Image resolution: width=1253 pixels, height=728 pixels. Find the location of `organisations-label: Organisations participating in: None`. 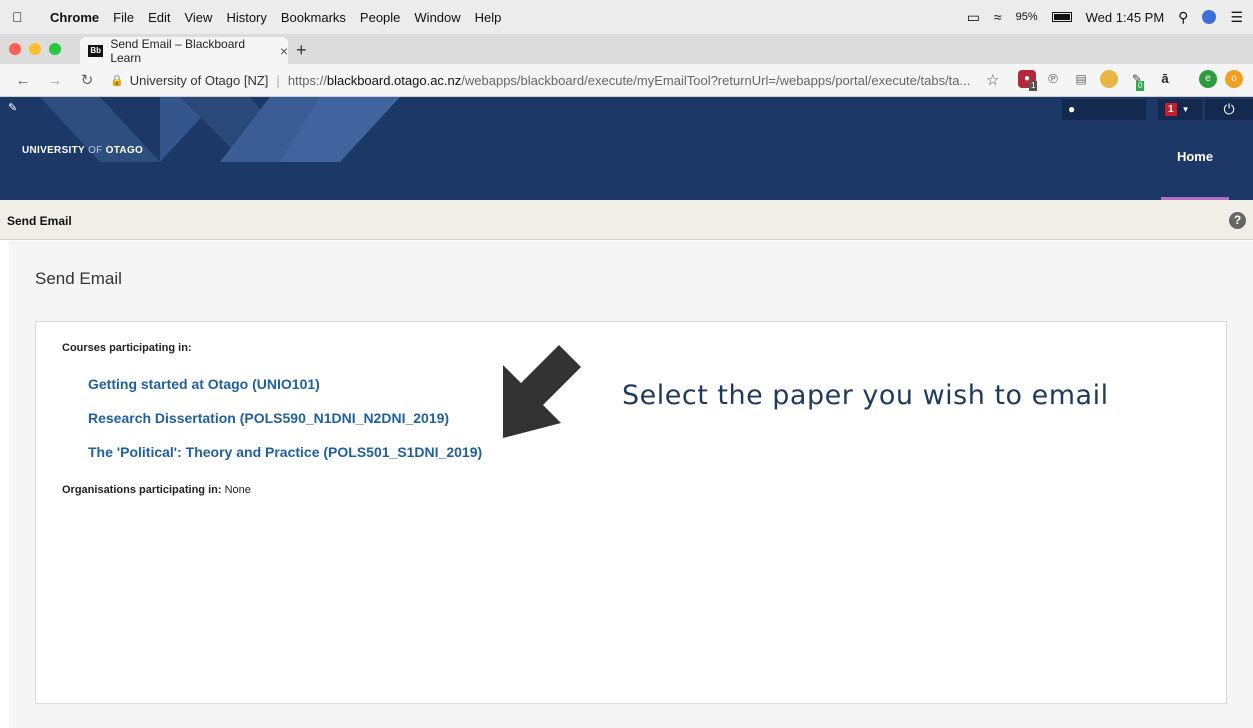

organisations-label: Organisations participating in: None is located at coordinates (156, 490).